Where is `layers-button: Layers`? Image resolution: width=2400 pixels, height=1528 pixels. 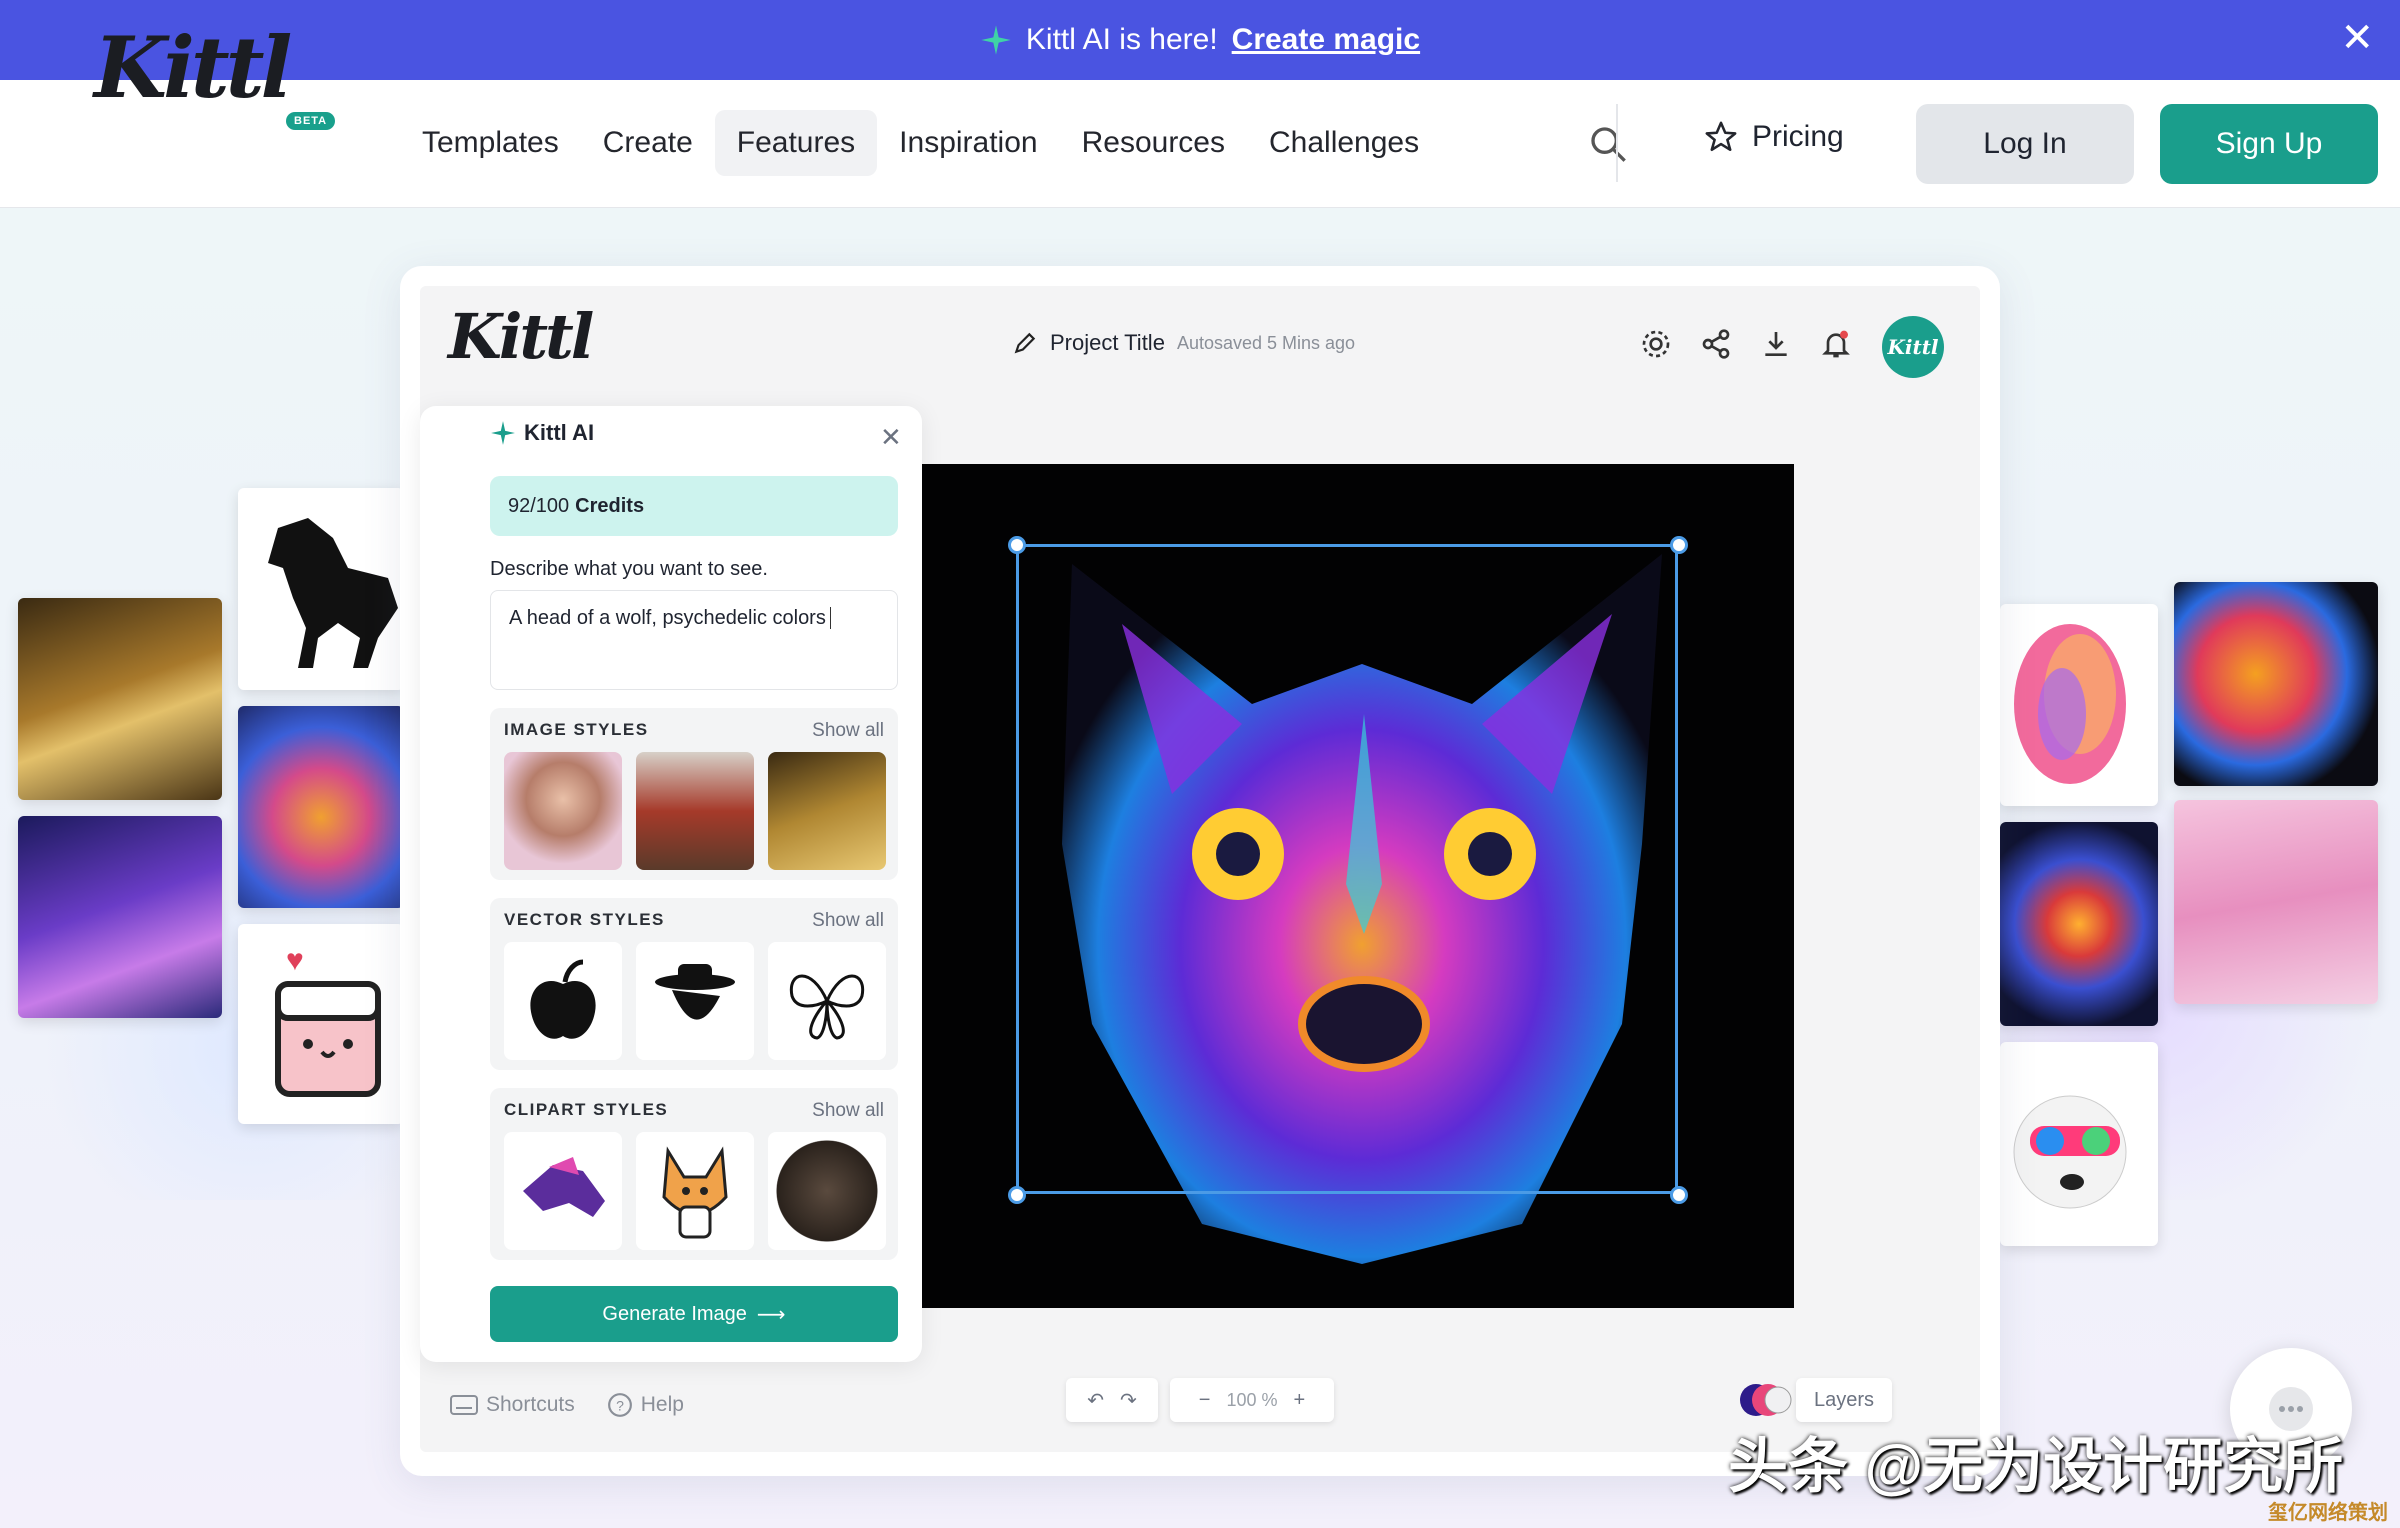
layers-button: Layers is located at coordinates (1844, 1400).